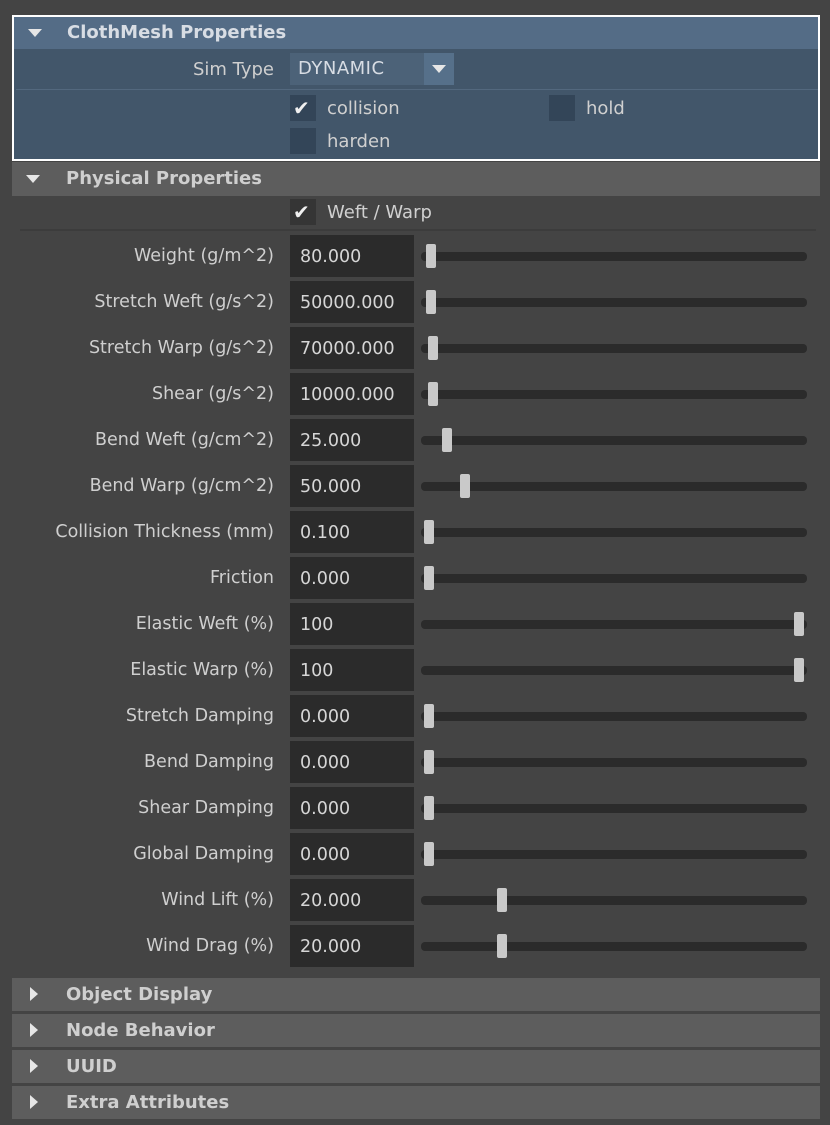 The width and height of the screenshot is (830, 1125). What do you see at coordinates (562, 108) in the screenshot?
I see `hold-checkbox` at bounding box center [562, 108].